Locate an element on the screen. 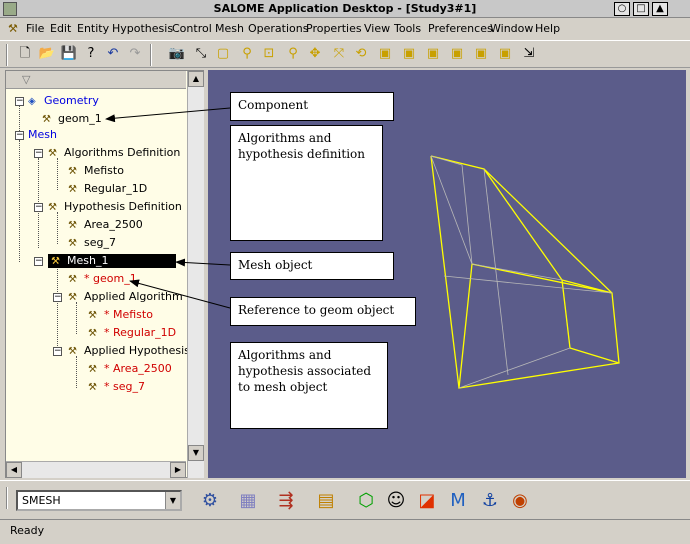  chevron-down-icon: ▼ is located at coordinates (172, 500).